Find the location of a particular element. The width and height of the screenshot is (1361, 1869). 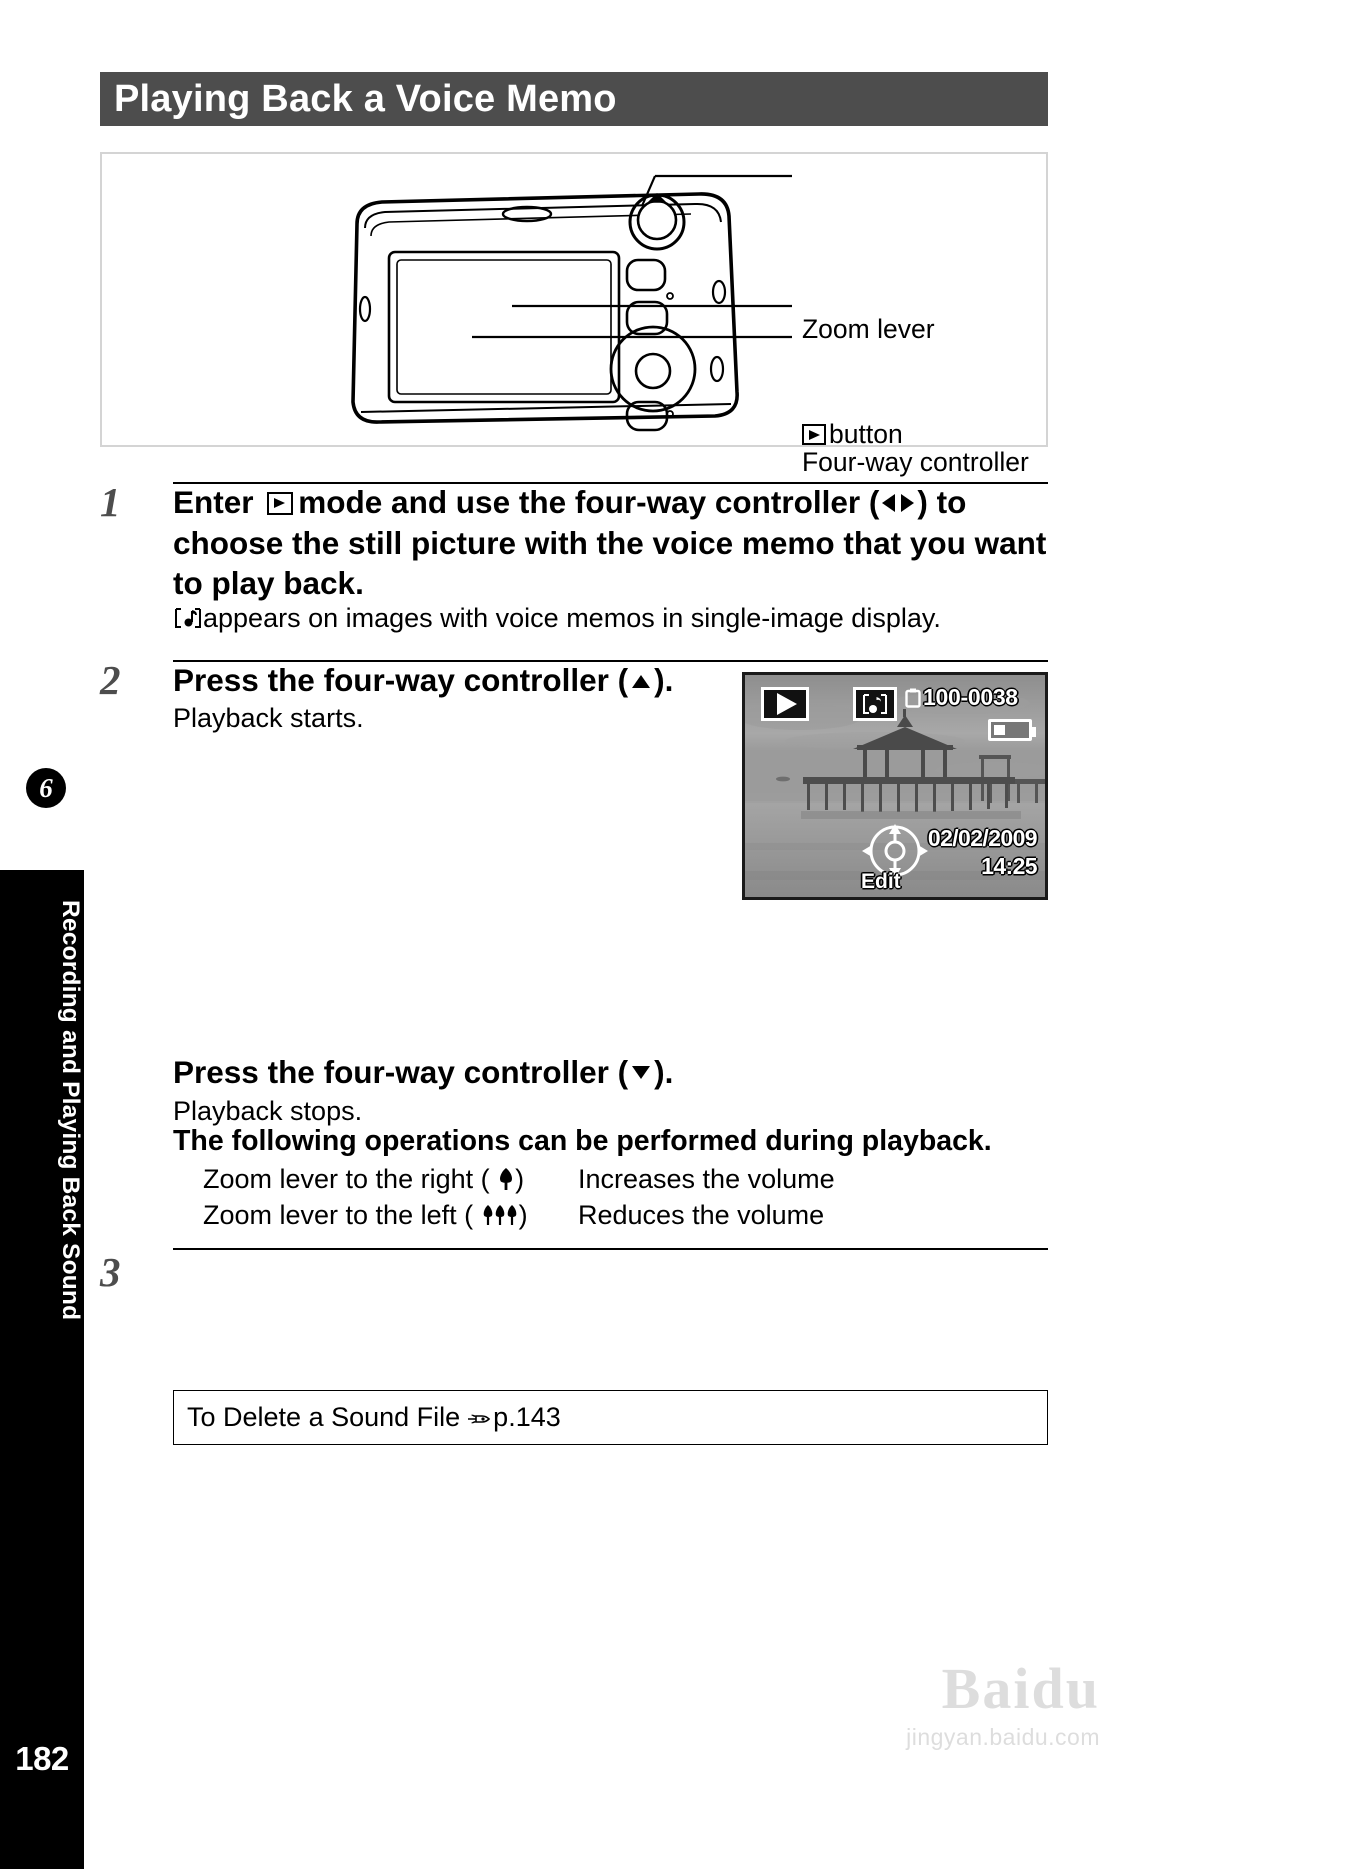

step1-text-a: Enter is located at coordinates (213, 502).